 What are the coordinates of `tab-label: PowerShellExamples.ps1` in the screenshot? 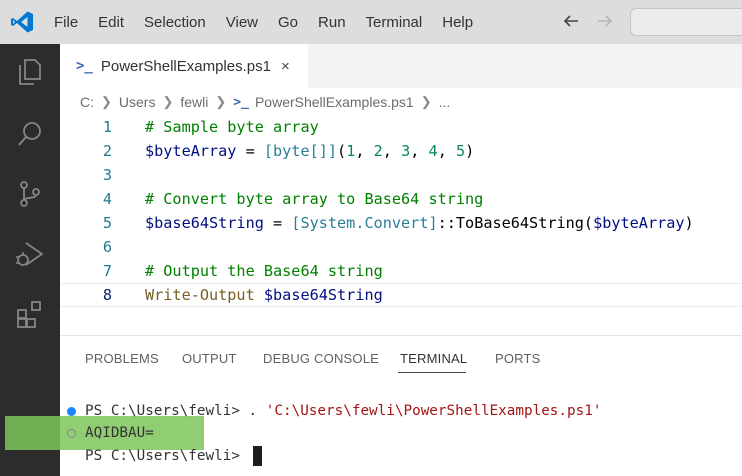 It's located at (185, 66).